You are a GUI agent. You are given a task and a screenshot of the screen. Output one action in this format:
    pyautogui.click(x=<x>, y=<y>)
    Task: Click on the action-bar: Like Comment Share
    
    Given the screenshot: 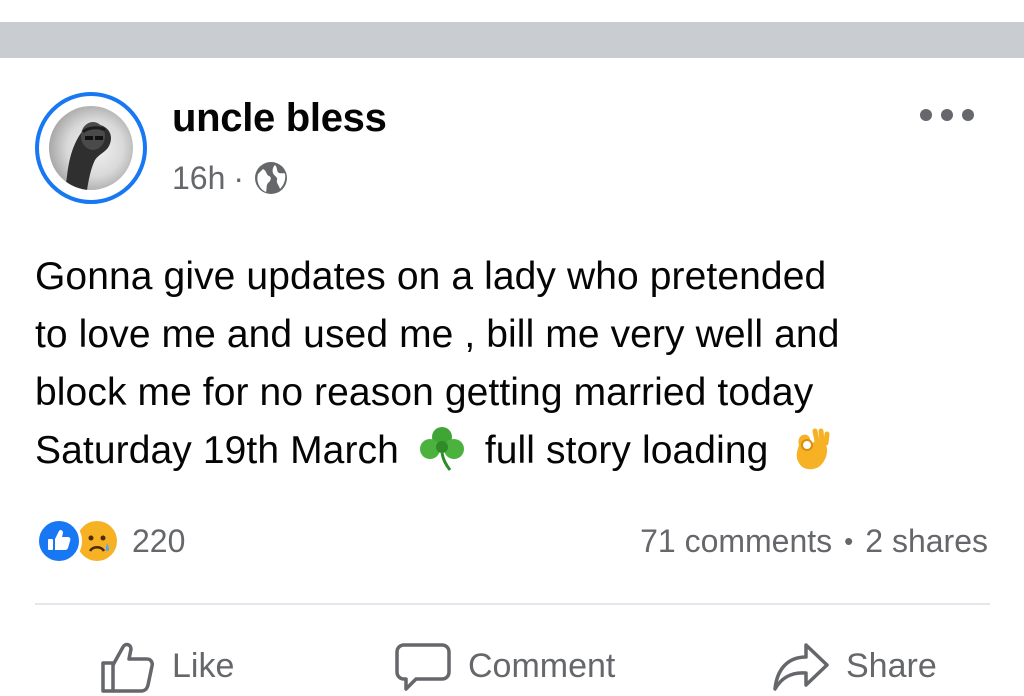 What is the action you would take?
    pyautogui.click(x=512, y=666)
    